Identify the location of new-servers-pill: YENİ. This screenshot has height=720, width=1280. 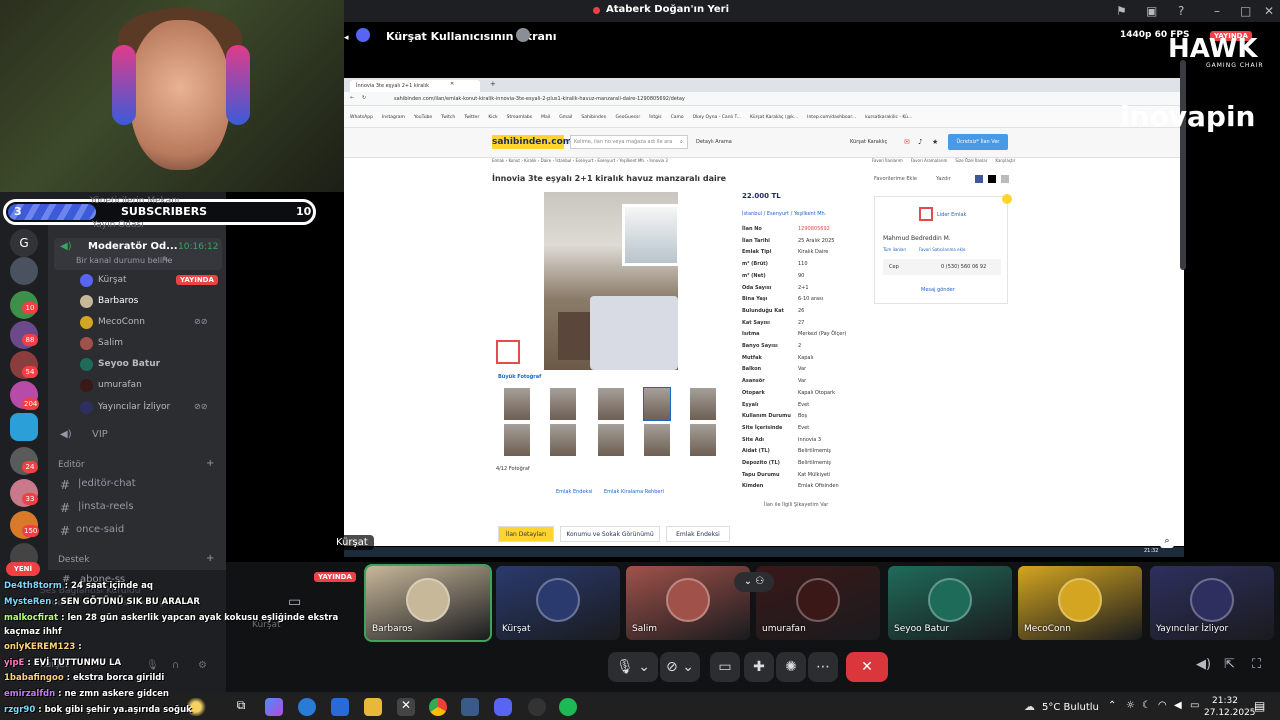
(23, 569).